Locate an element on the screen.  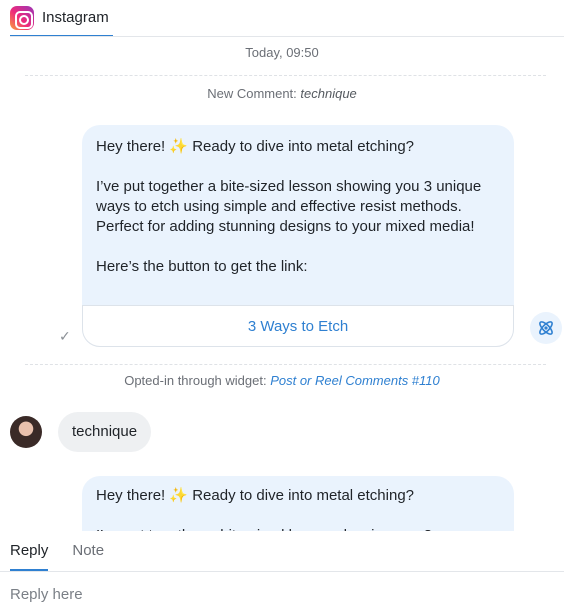
atom-icon is located at coordinates (546, 328).